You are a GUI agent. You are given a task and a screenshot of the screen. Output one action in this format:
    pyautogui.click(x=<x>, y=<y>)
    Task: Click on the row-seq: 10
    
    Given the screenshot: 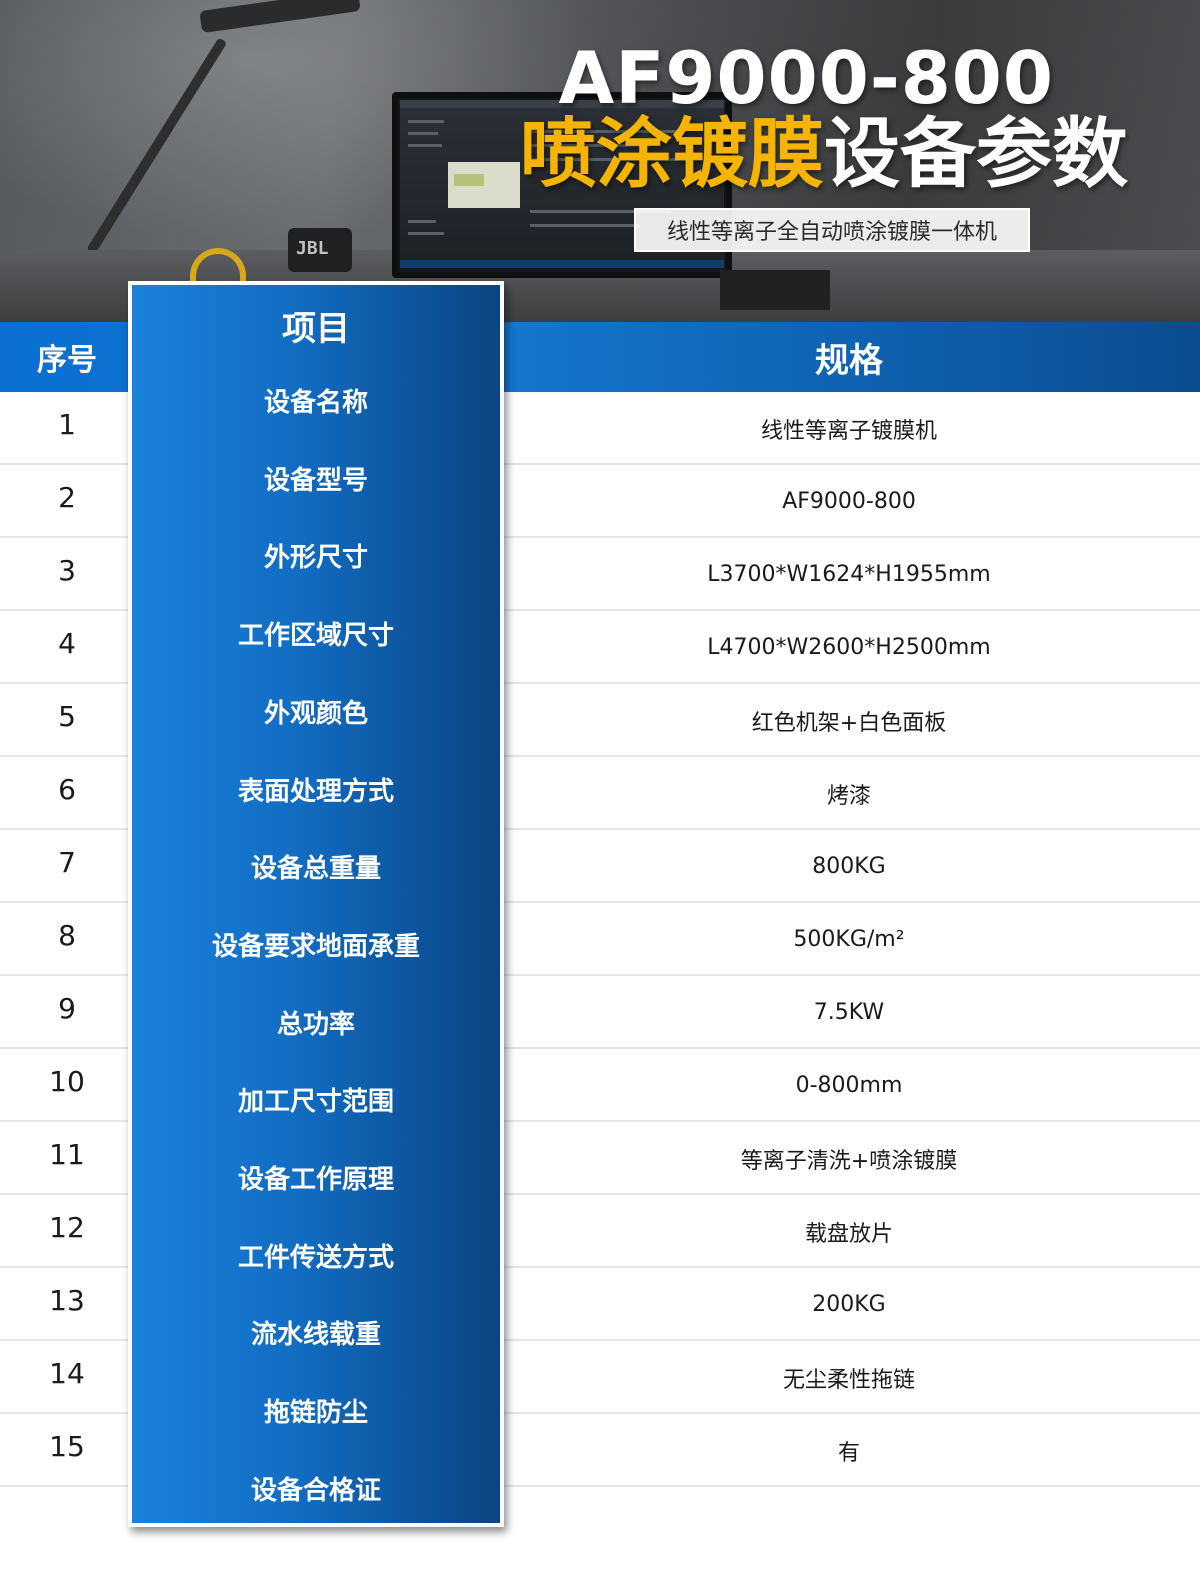 What is the action you would take?
    pyautogui.click(x=67, y=1081)
    